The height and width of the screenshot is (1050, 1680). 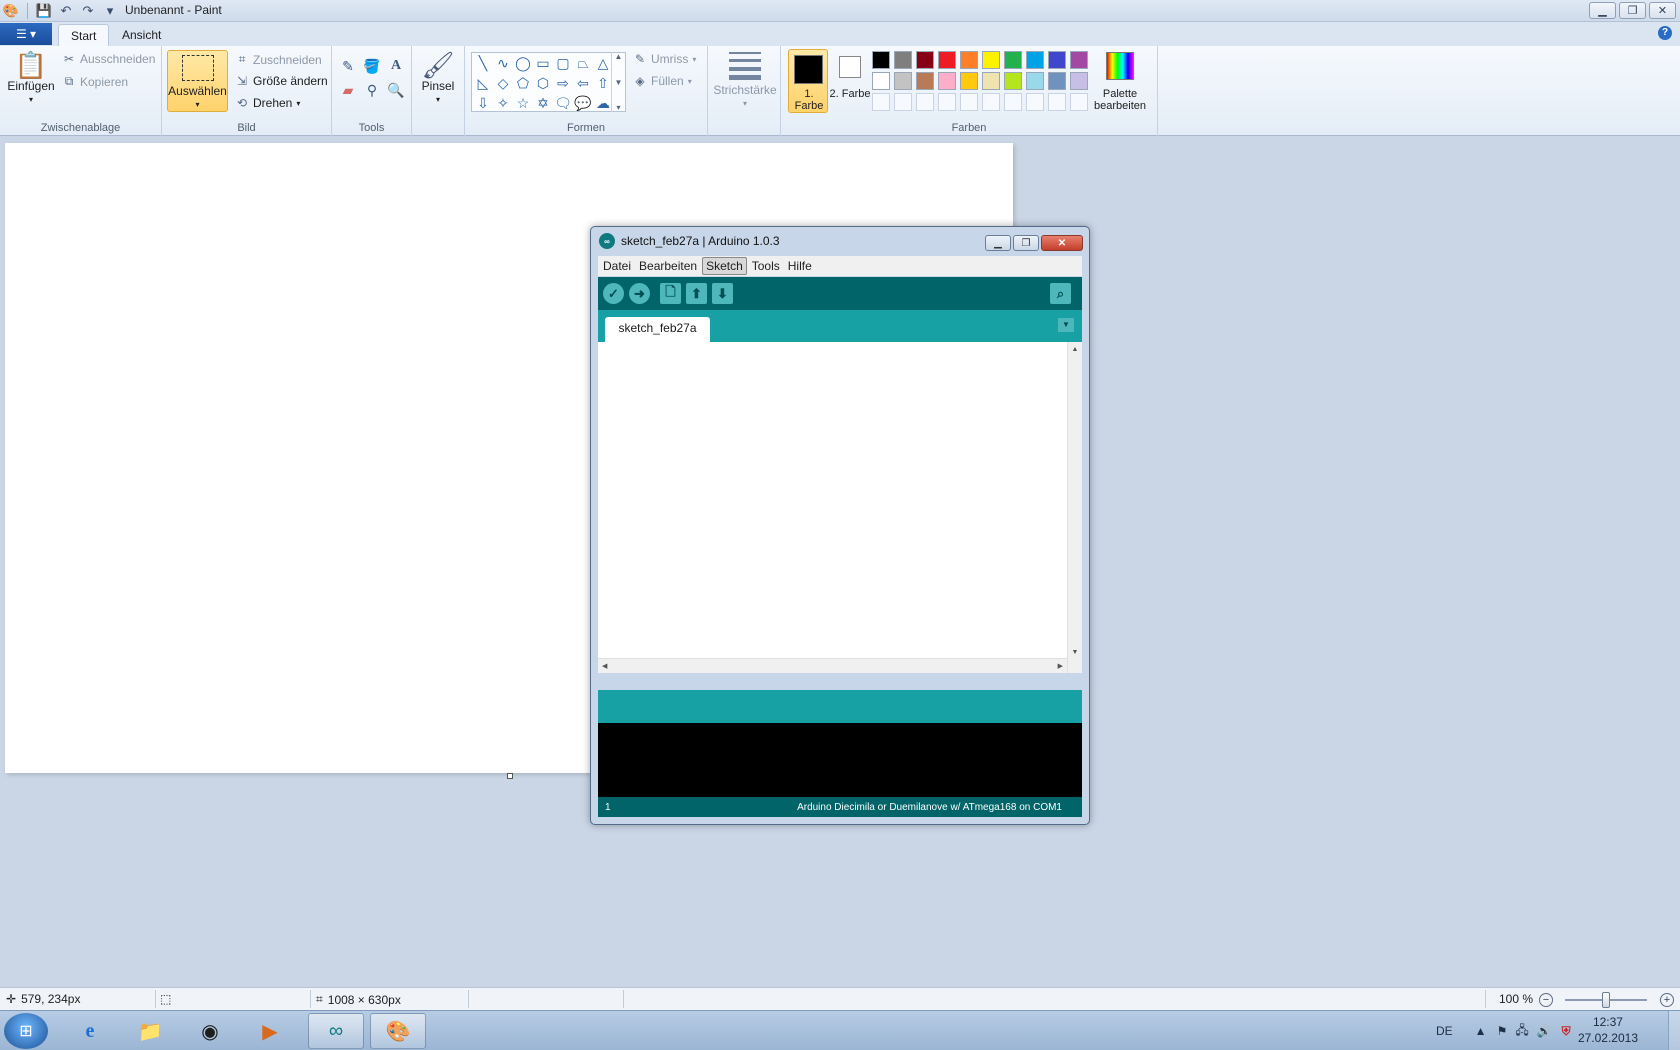 What do you see at coordinates (1674, 1030) in the screenshot?
I see `show-desktop-button` at bounding box center [1674, 1030].